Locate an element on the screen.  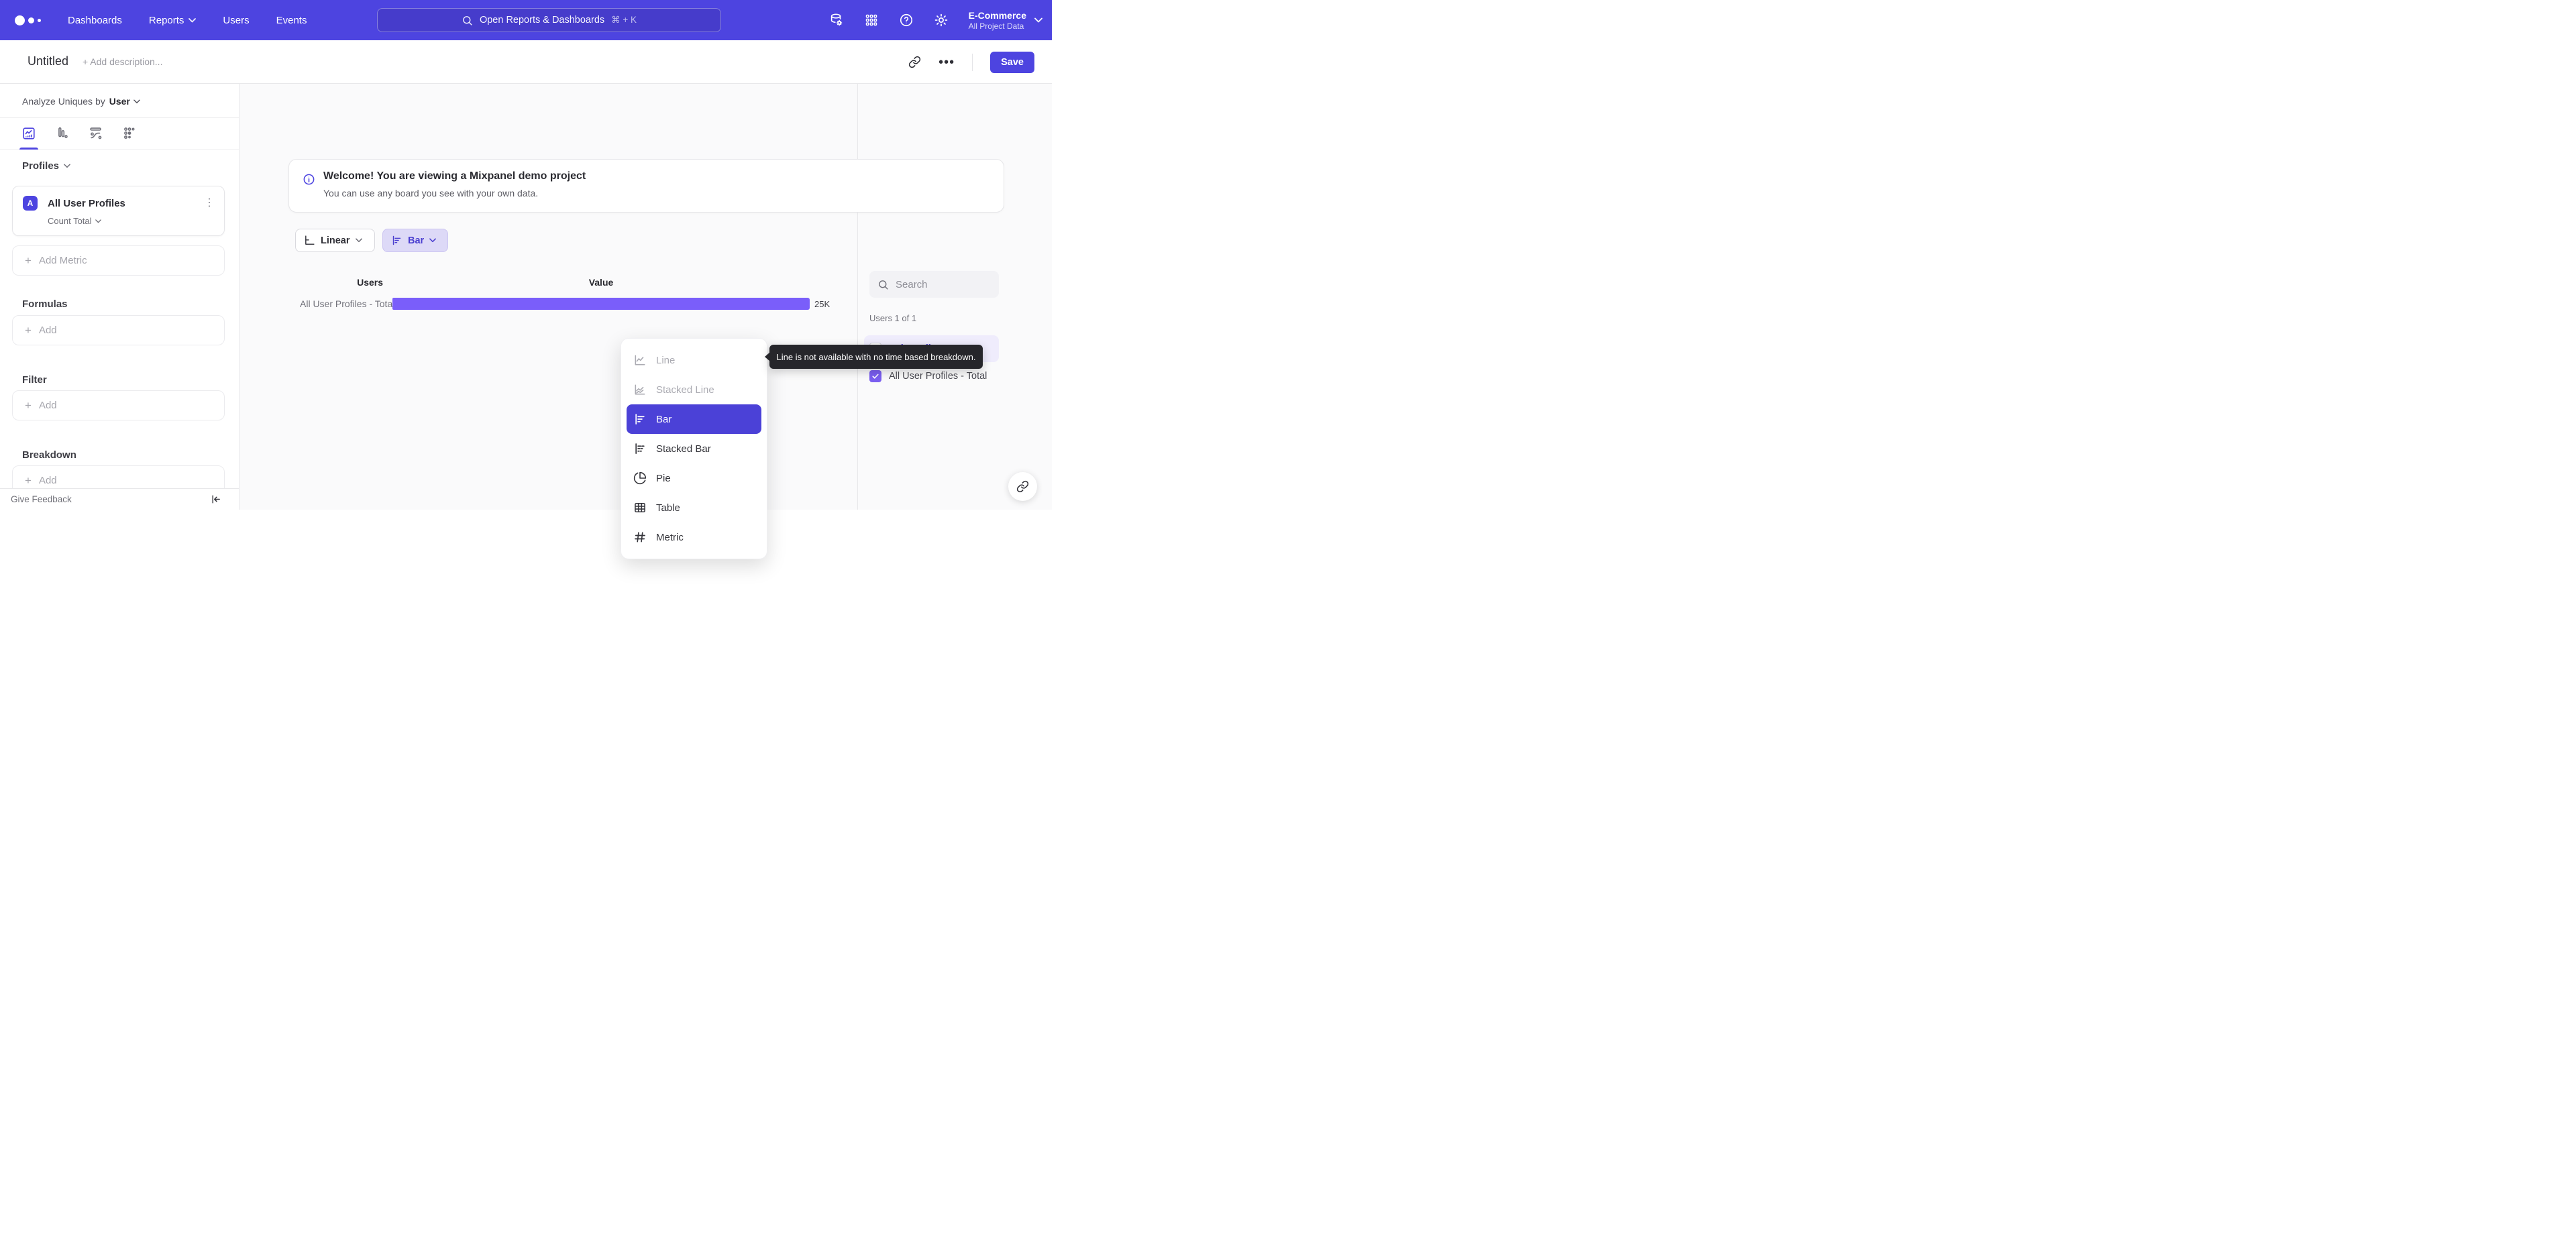
tab-retention is located at coordinates (129, 134).